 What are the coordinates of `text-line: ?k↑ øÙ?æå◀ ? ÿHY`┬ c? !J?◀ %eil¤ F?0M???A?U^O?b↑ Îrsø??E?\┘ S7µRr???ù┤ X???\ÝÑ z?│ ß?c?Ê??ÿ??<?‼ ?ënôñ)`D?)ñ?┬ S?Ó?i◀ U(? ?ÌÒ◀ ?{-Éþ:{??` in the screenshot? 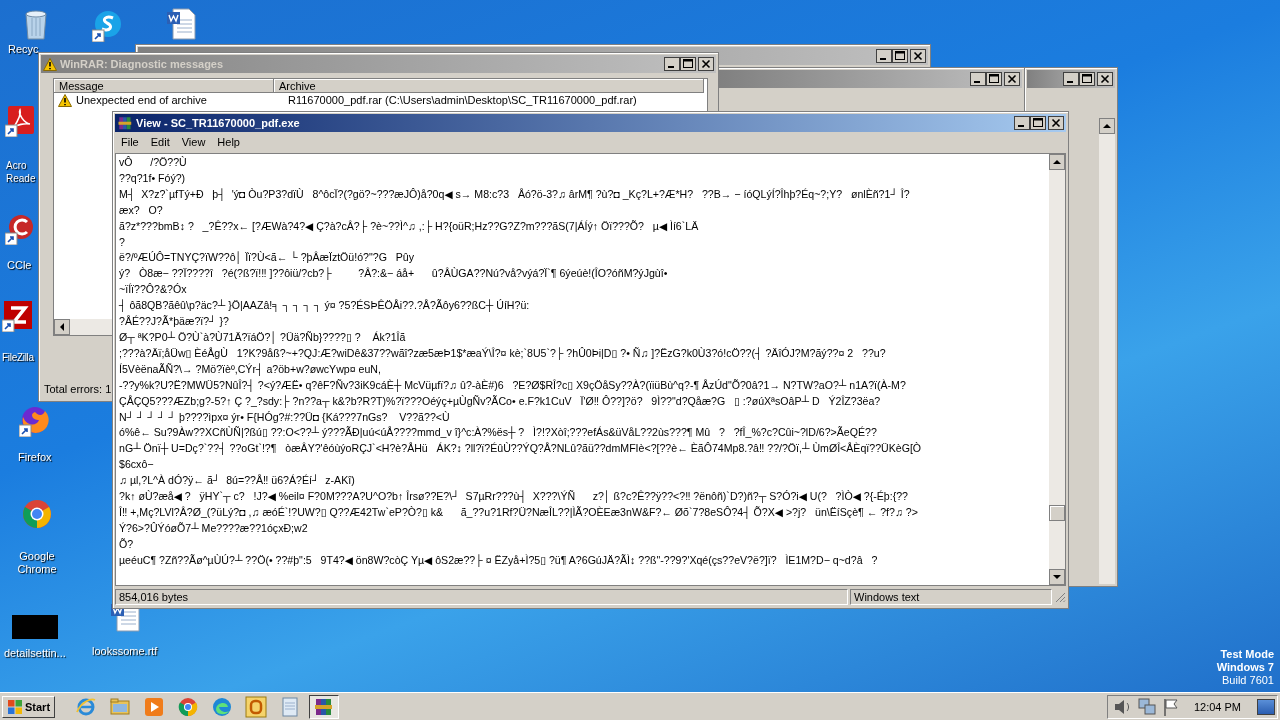 It's located at (513, 497).